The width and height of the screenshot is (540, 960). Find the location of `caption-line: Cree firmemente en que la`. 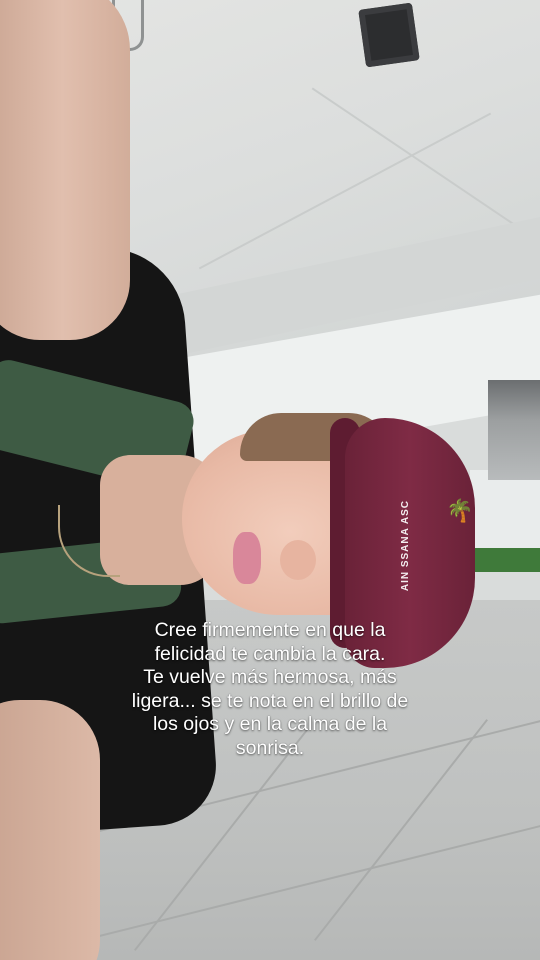

caption-line: Cree firmemente en que la is located at coordinates (270, 630).